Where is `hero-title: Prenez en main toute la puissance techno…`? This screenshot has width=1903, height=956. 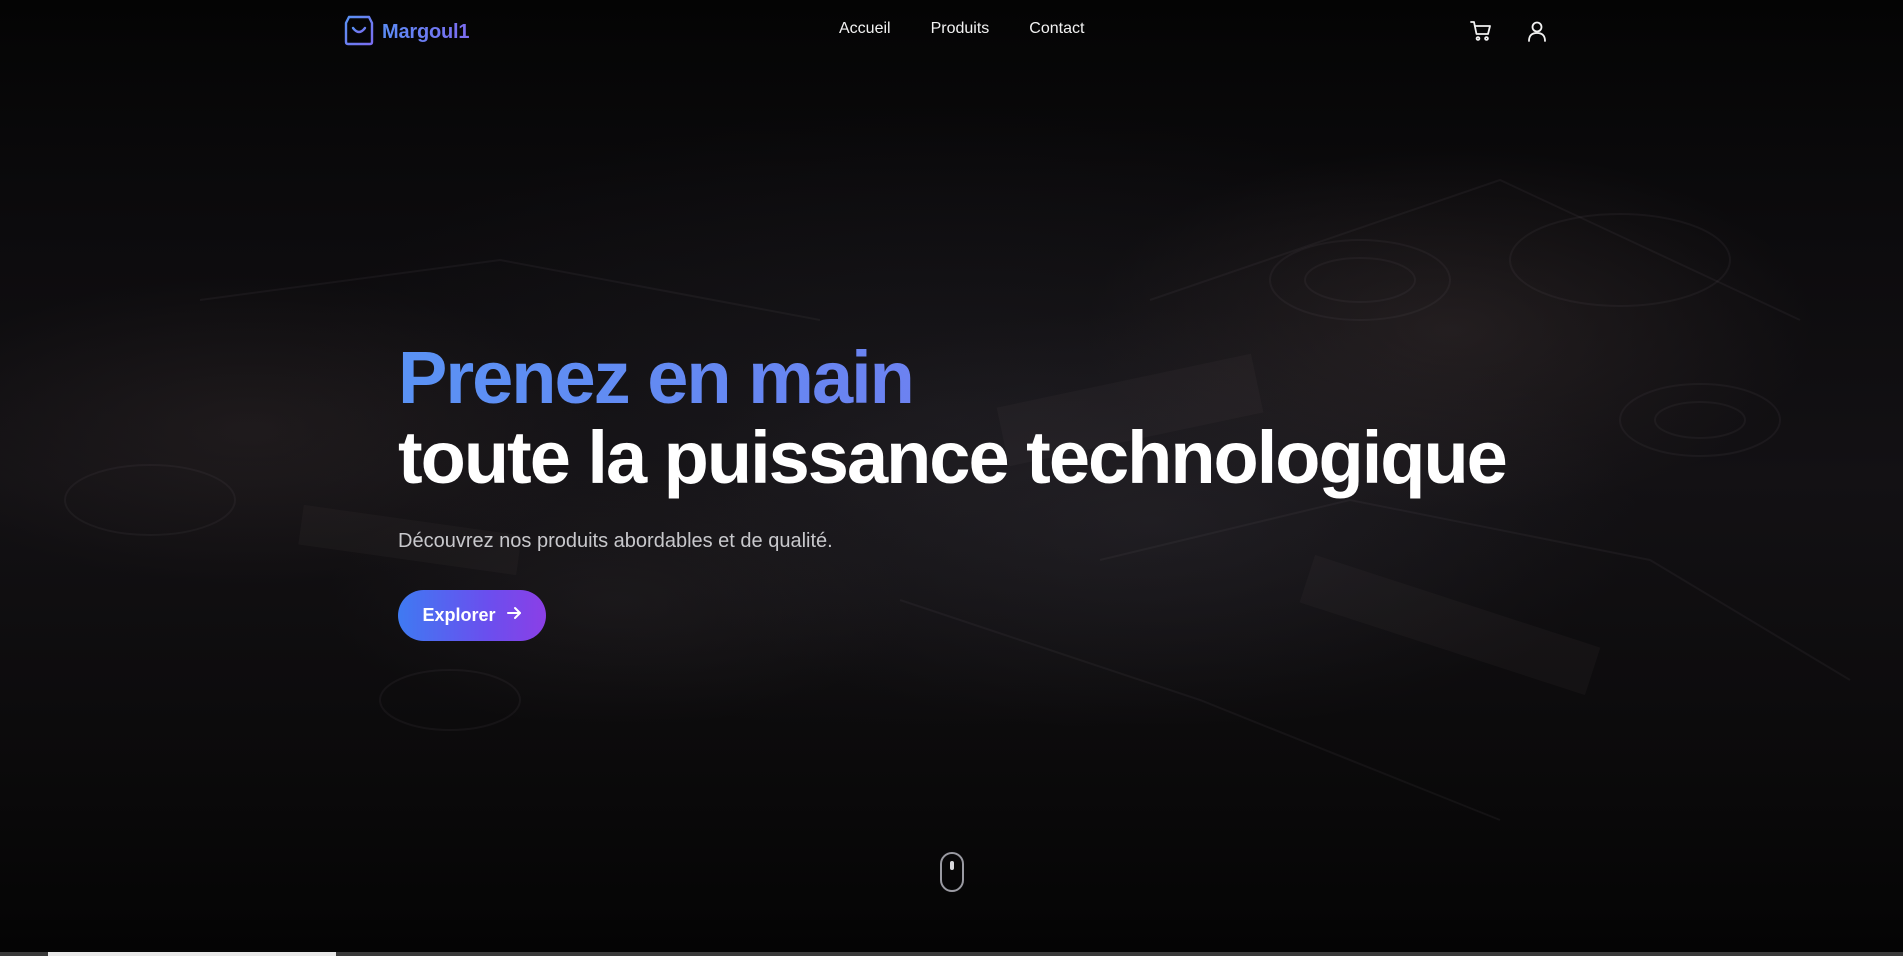
hero-title: Prenez en main toute la puissance techno… is located at coordinates (953, 418).